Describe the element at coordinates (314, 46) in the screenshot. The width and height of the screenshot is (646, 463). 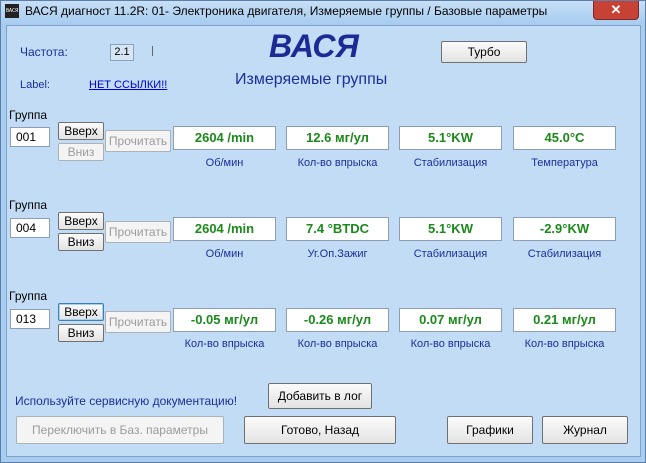
I see `app-logo: ВАСЯ` at that location.